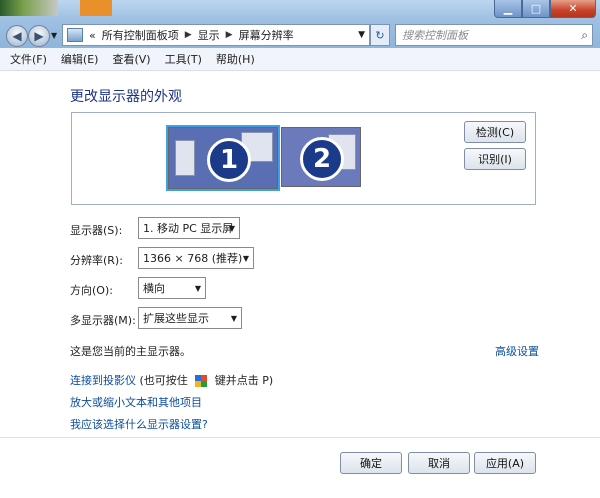 This screenshot has height=498, width=600. Describe the element at coordinates (435, 35) in the screenshot. I see `search-placeholder: 搜索控制面板` at that location.